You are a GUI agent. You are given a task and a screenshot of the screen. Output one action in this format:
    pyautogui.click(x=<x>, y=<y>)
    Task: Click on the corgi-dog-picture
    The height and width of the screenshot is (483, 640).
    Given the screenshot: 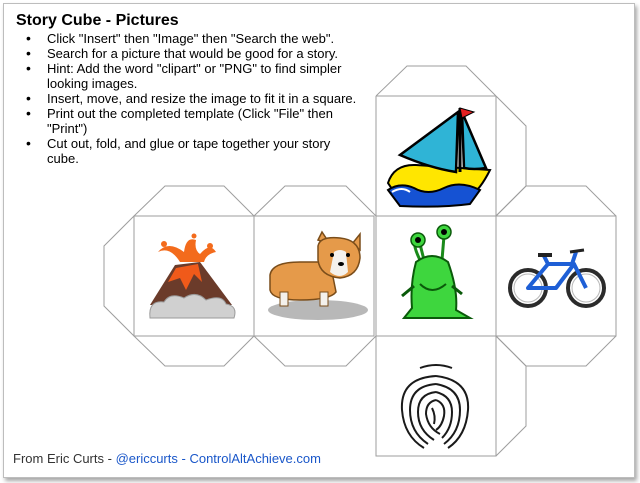 What is the action you would take?
    pyautogui.click(x=318, y=275)
    